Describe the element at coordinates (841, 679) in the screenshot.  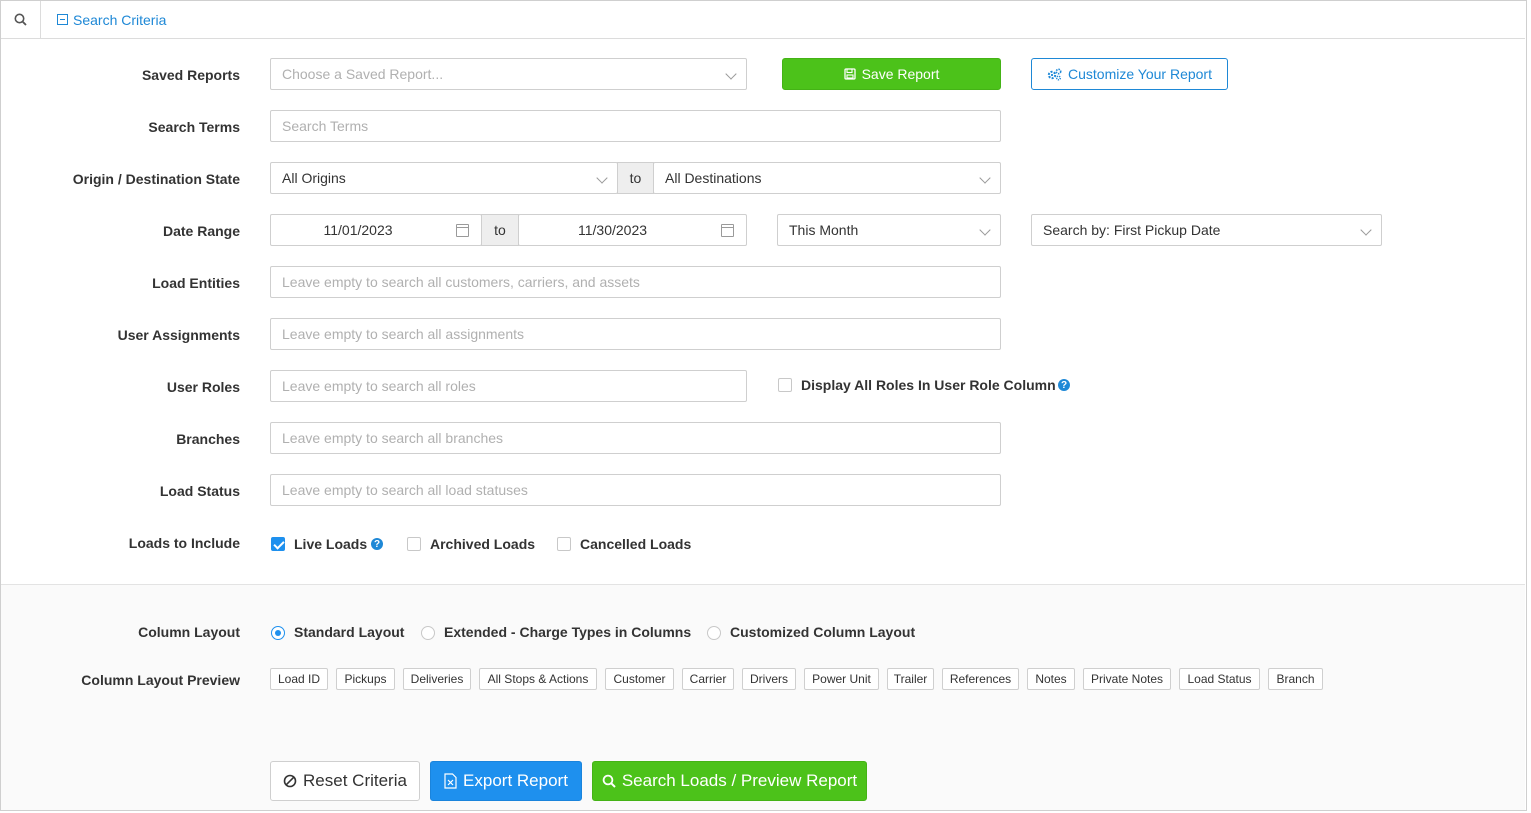
I see `column-tag: Power Unit` at that location.